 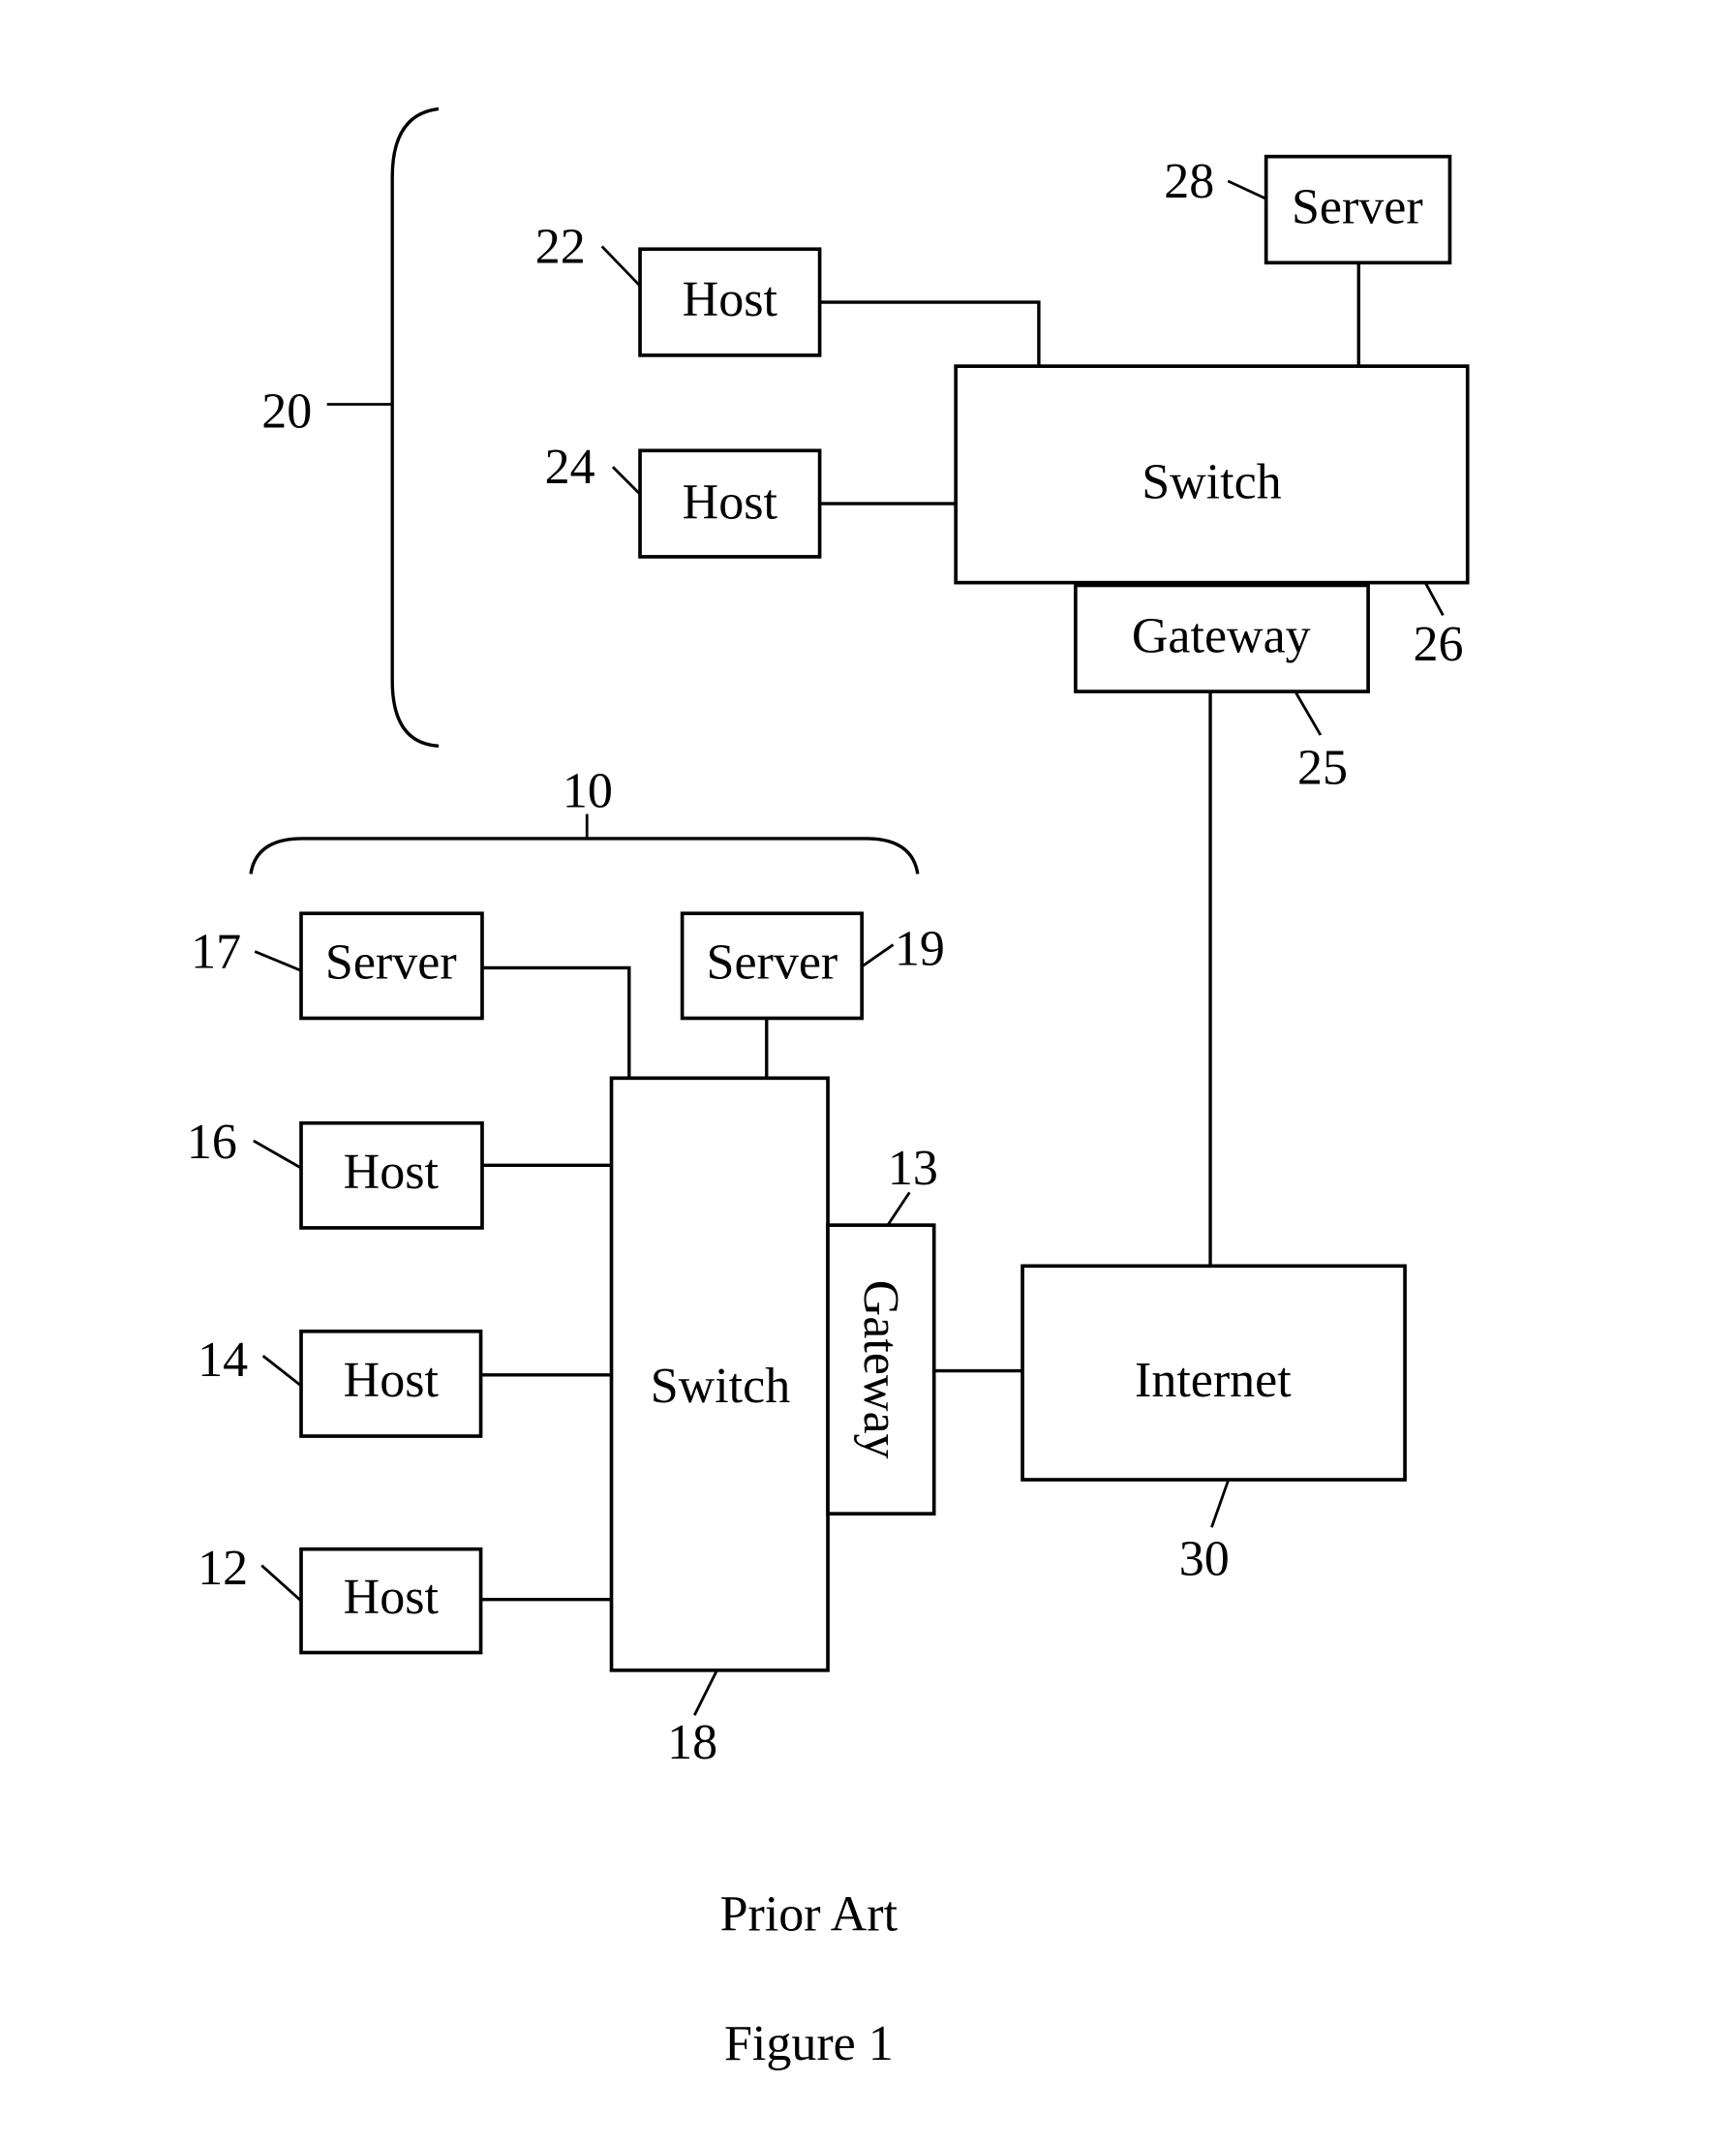 What do you see at coordinates (772, 963) in the screenshot?
I see `server-19-label: Server` at bounding box center [772, 963].